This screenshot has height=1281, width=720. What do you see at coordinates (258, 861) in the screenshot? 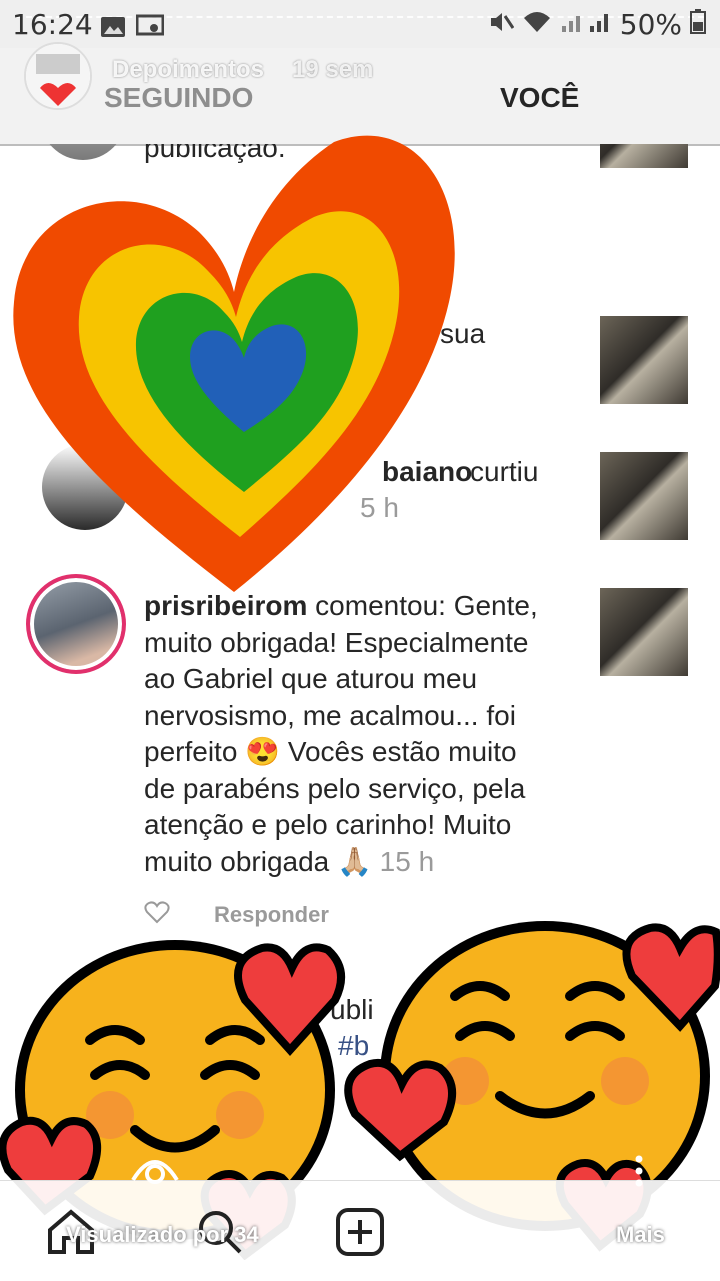
I see `comment-line: muito obrigada 🙏🏼` at bounding box center [258, 861].